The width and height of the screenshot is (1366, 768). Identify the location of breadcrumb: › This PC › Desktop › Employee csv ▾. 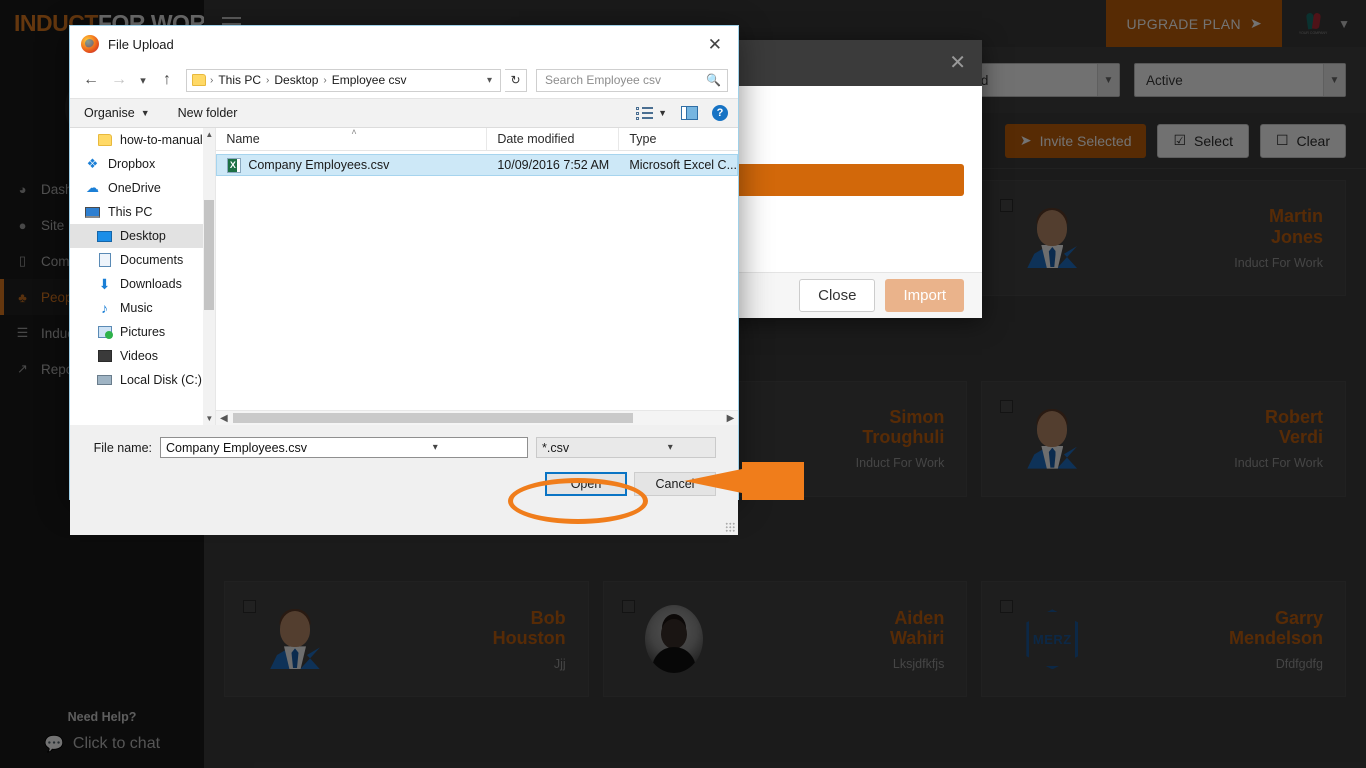
(343, 80).